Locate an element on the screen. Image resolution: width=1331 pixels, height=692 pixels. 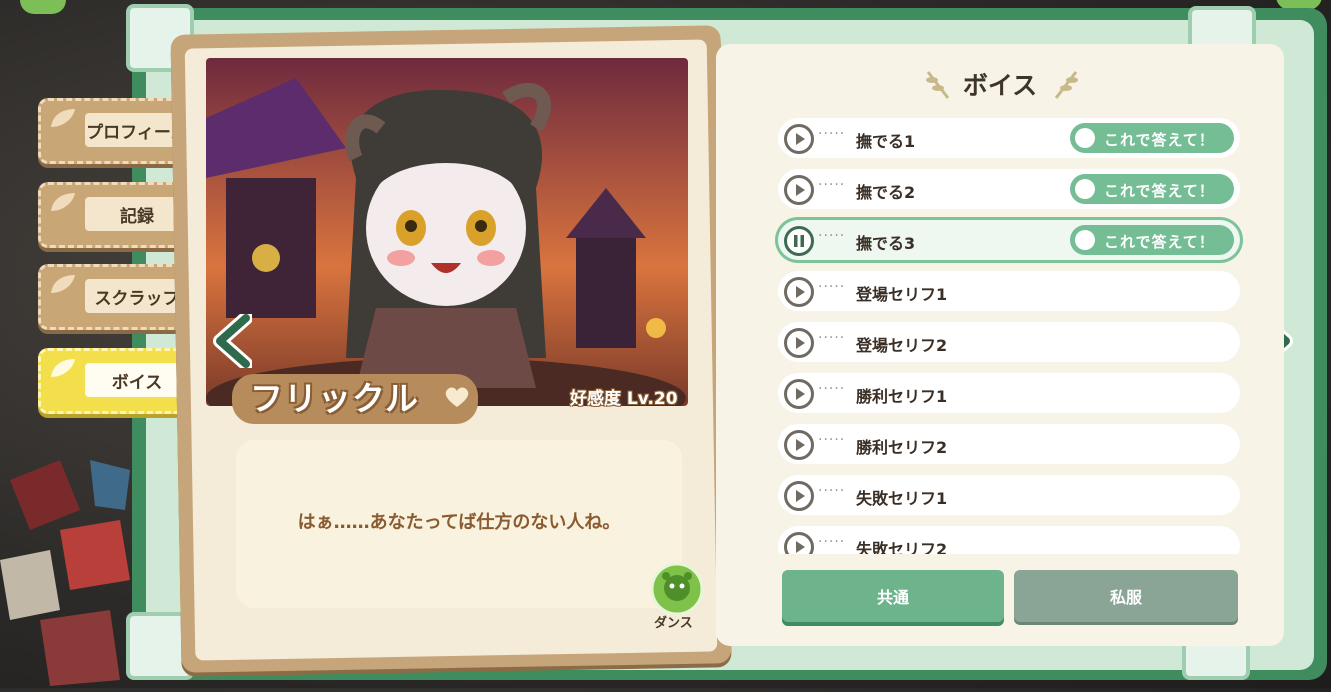
voice-row-label: 撫でる1 is located at coordinates (886, 141).